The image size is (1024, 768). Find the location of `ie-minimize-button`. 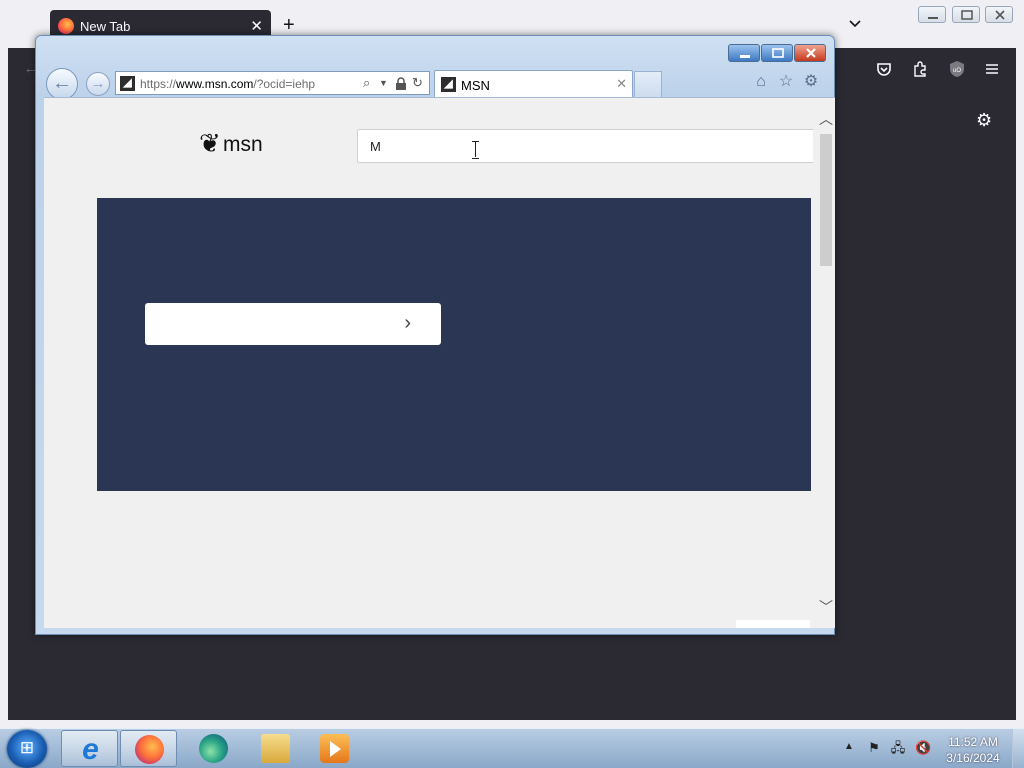

ie-minimize-button is located at coordinates (744, 53).